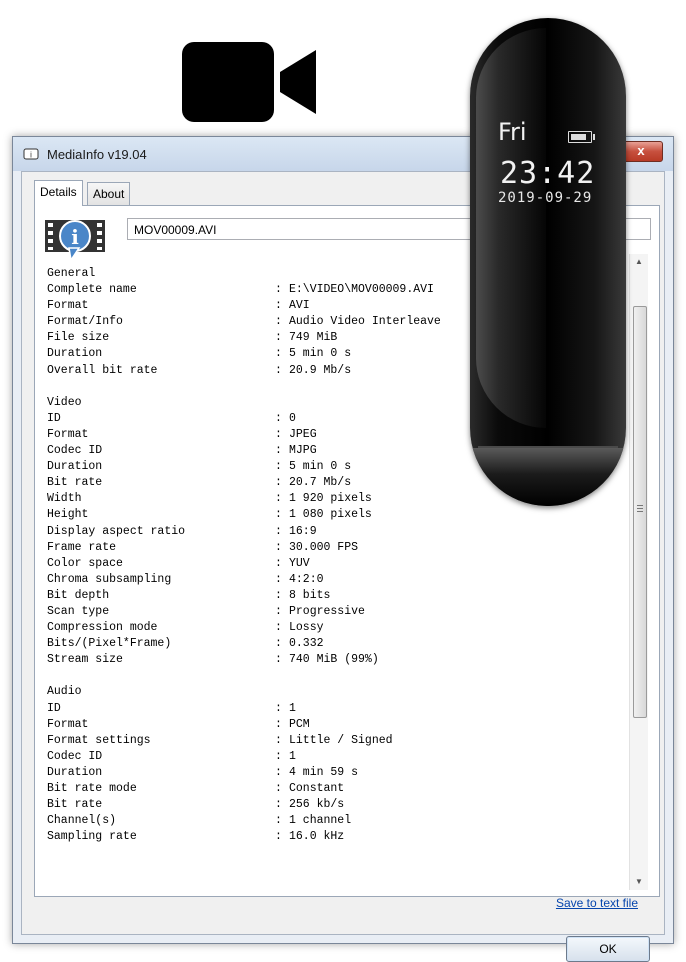 Image resolution: width=686 pixels, height=962 pixels. I want to click on report-value: 30.000 FPS, so click(324, 547).